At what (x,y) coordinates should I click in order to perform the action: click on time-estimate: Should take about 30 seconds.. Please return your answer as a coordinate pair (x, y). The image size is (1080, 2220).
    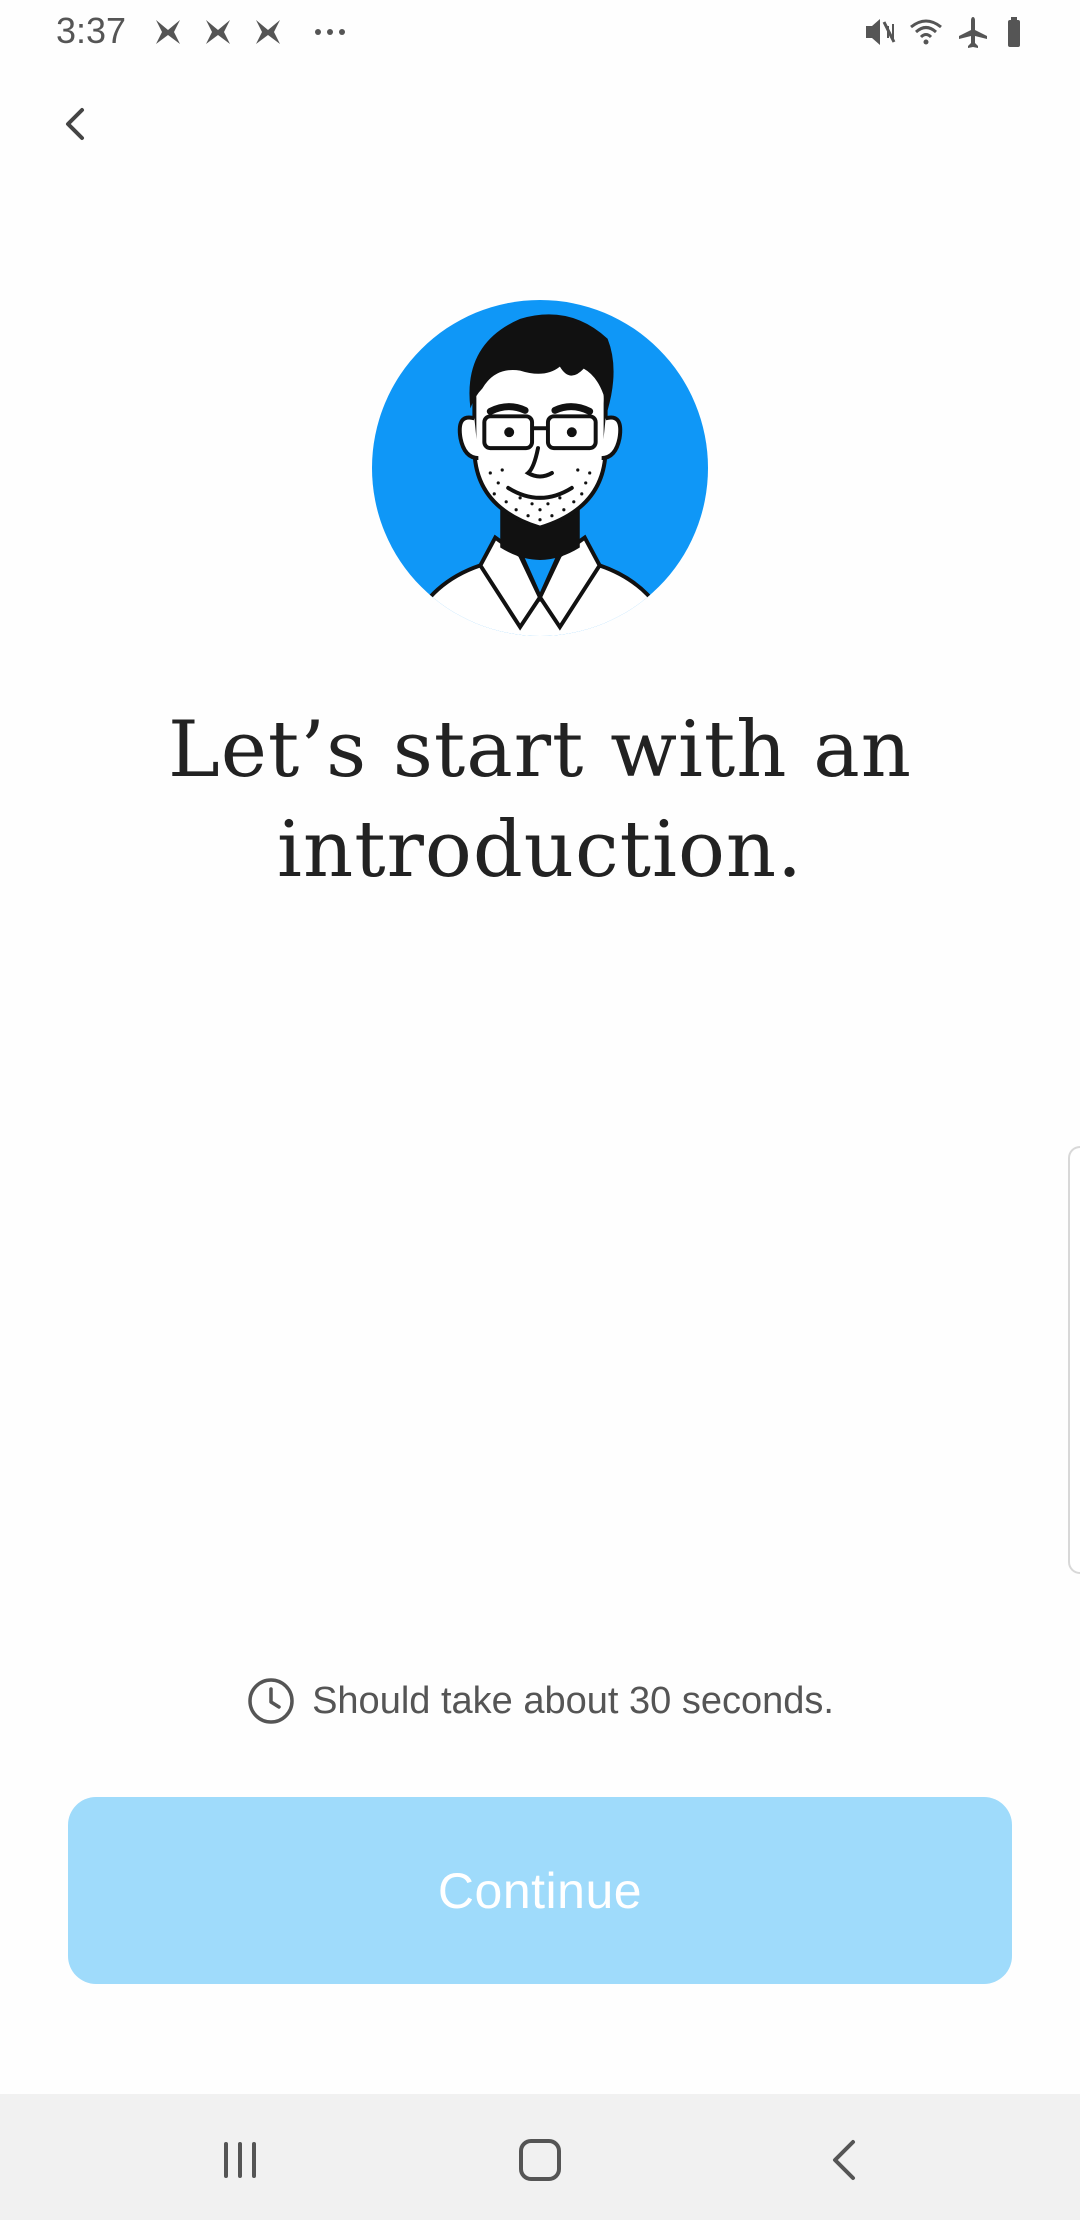
    Looking at the image, I should click on (540, 1701).